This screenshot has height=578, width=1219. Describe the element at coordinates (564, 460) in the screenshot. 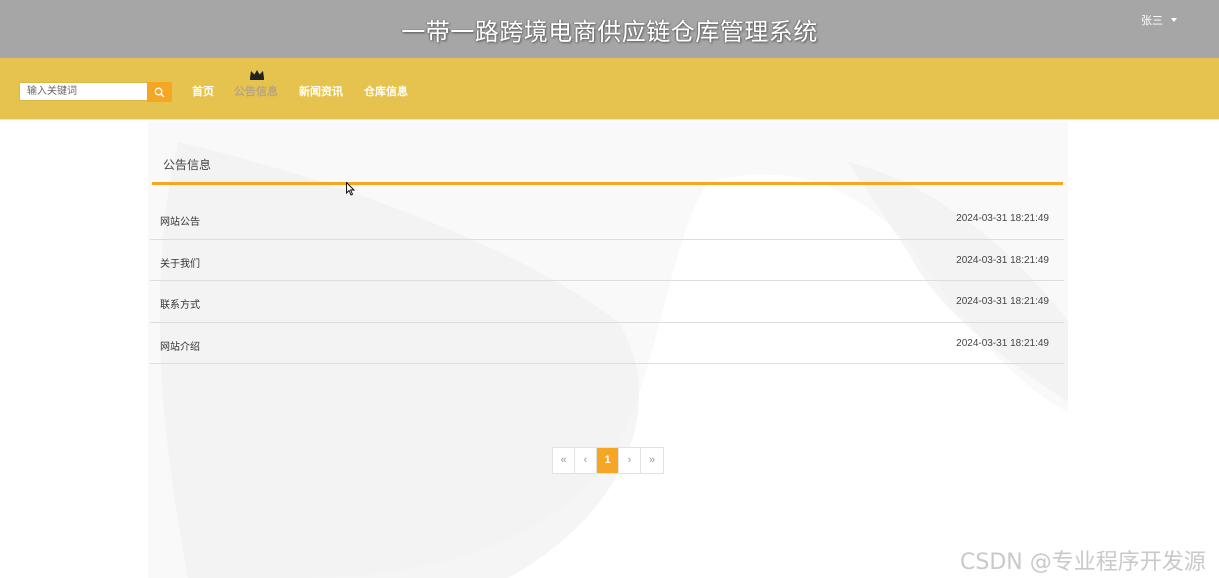

I see `pagination-first-button: «` at that location.